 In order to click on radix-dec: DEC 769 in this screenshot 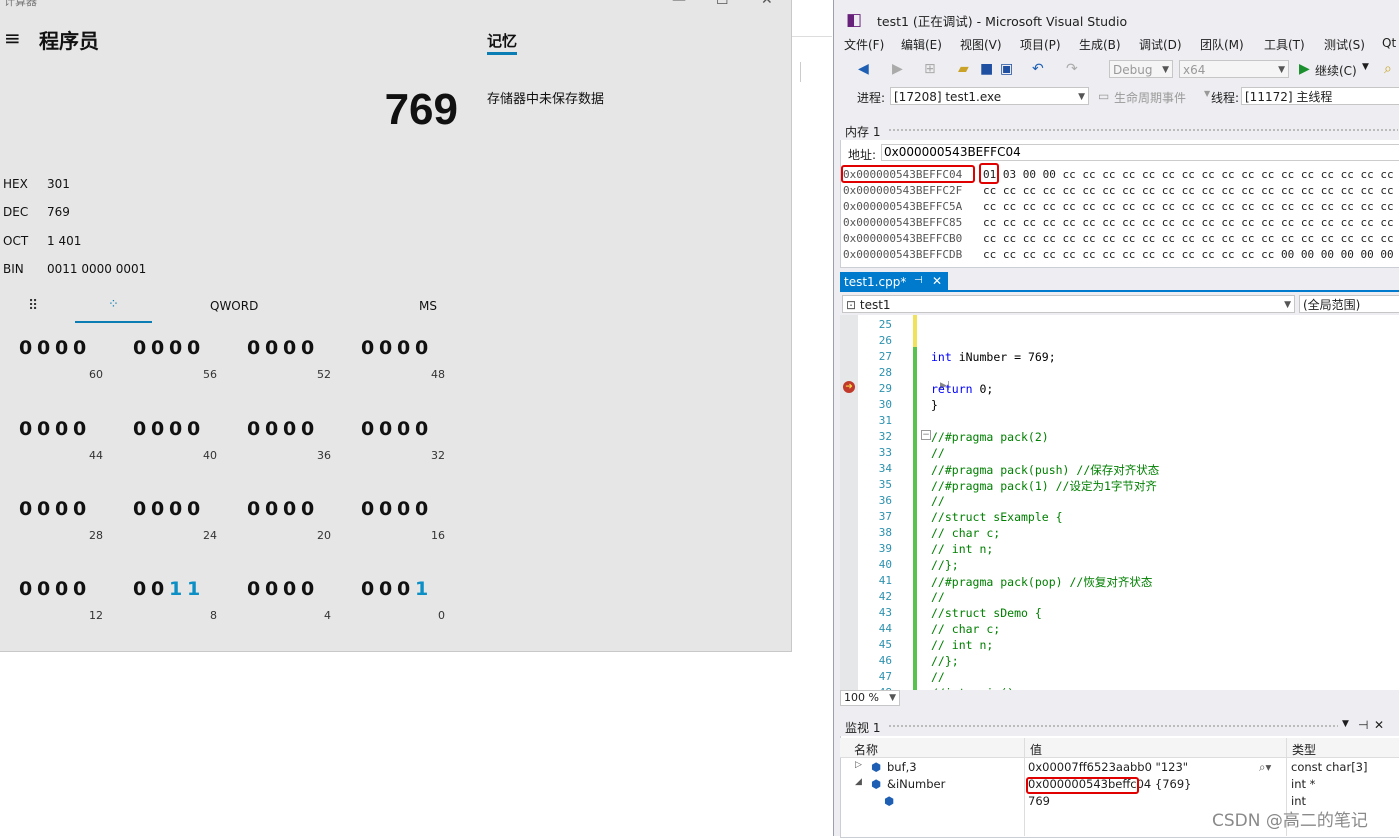, I will do `click(83, 212)`.